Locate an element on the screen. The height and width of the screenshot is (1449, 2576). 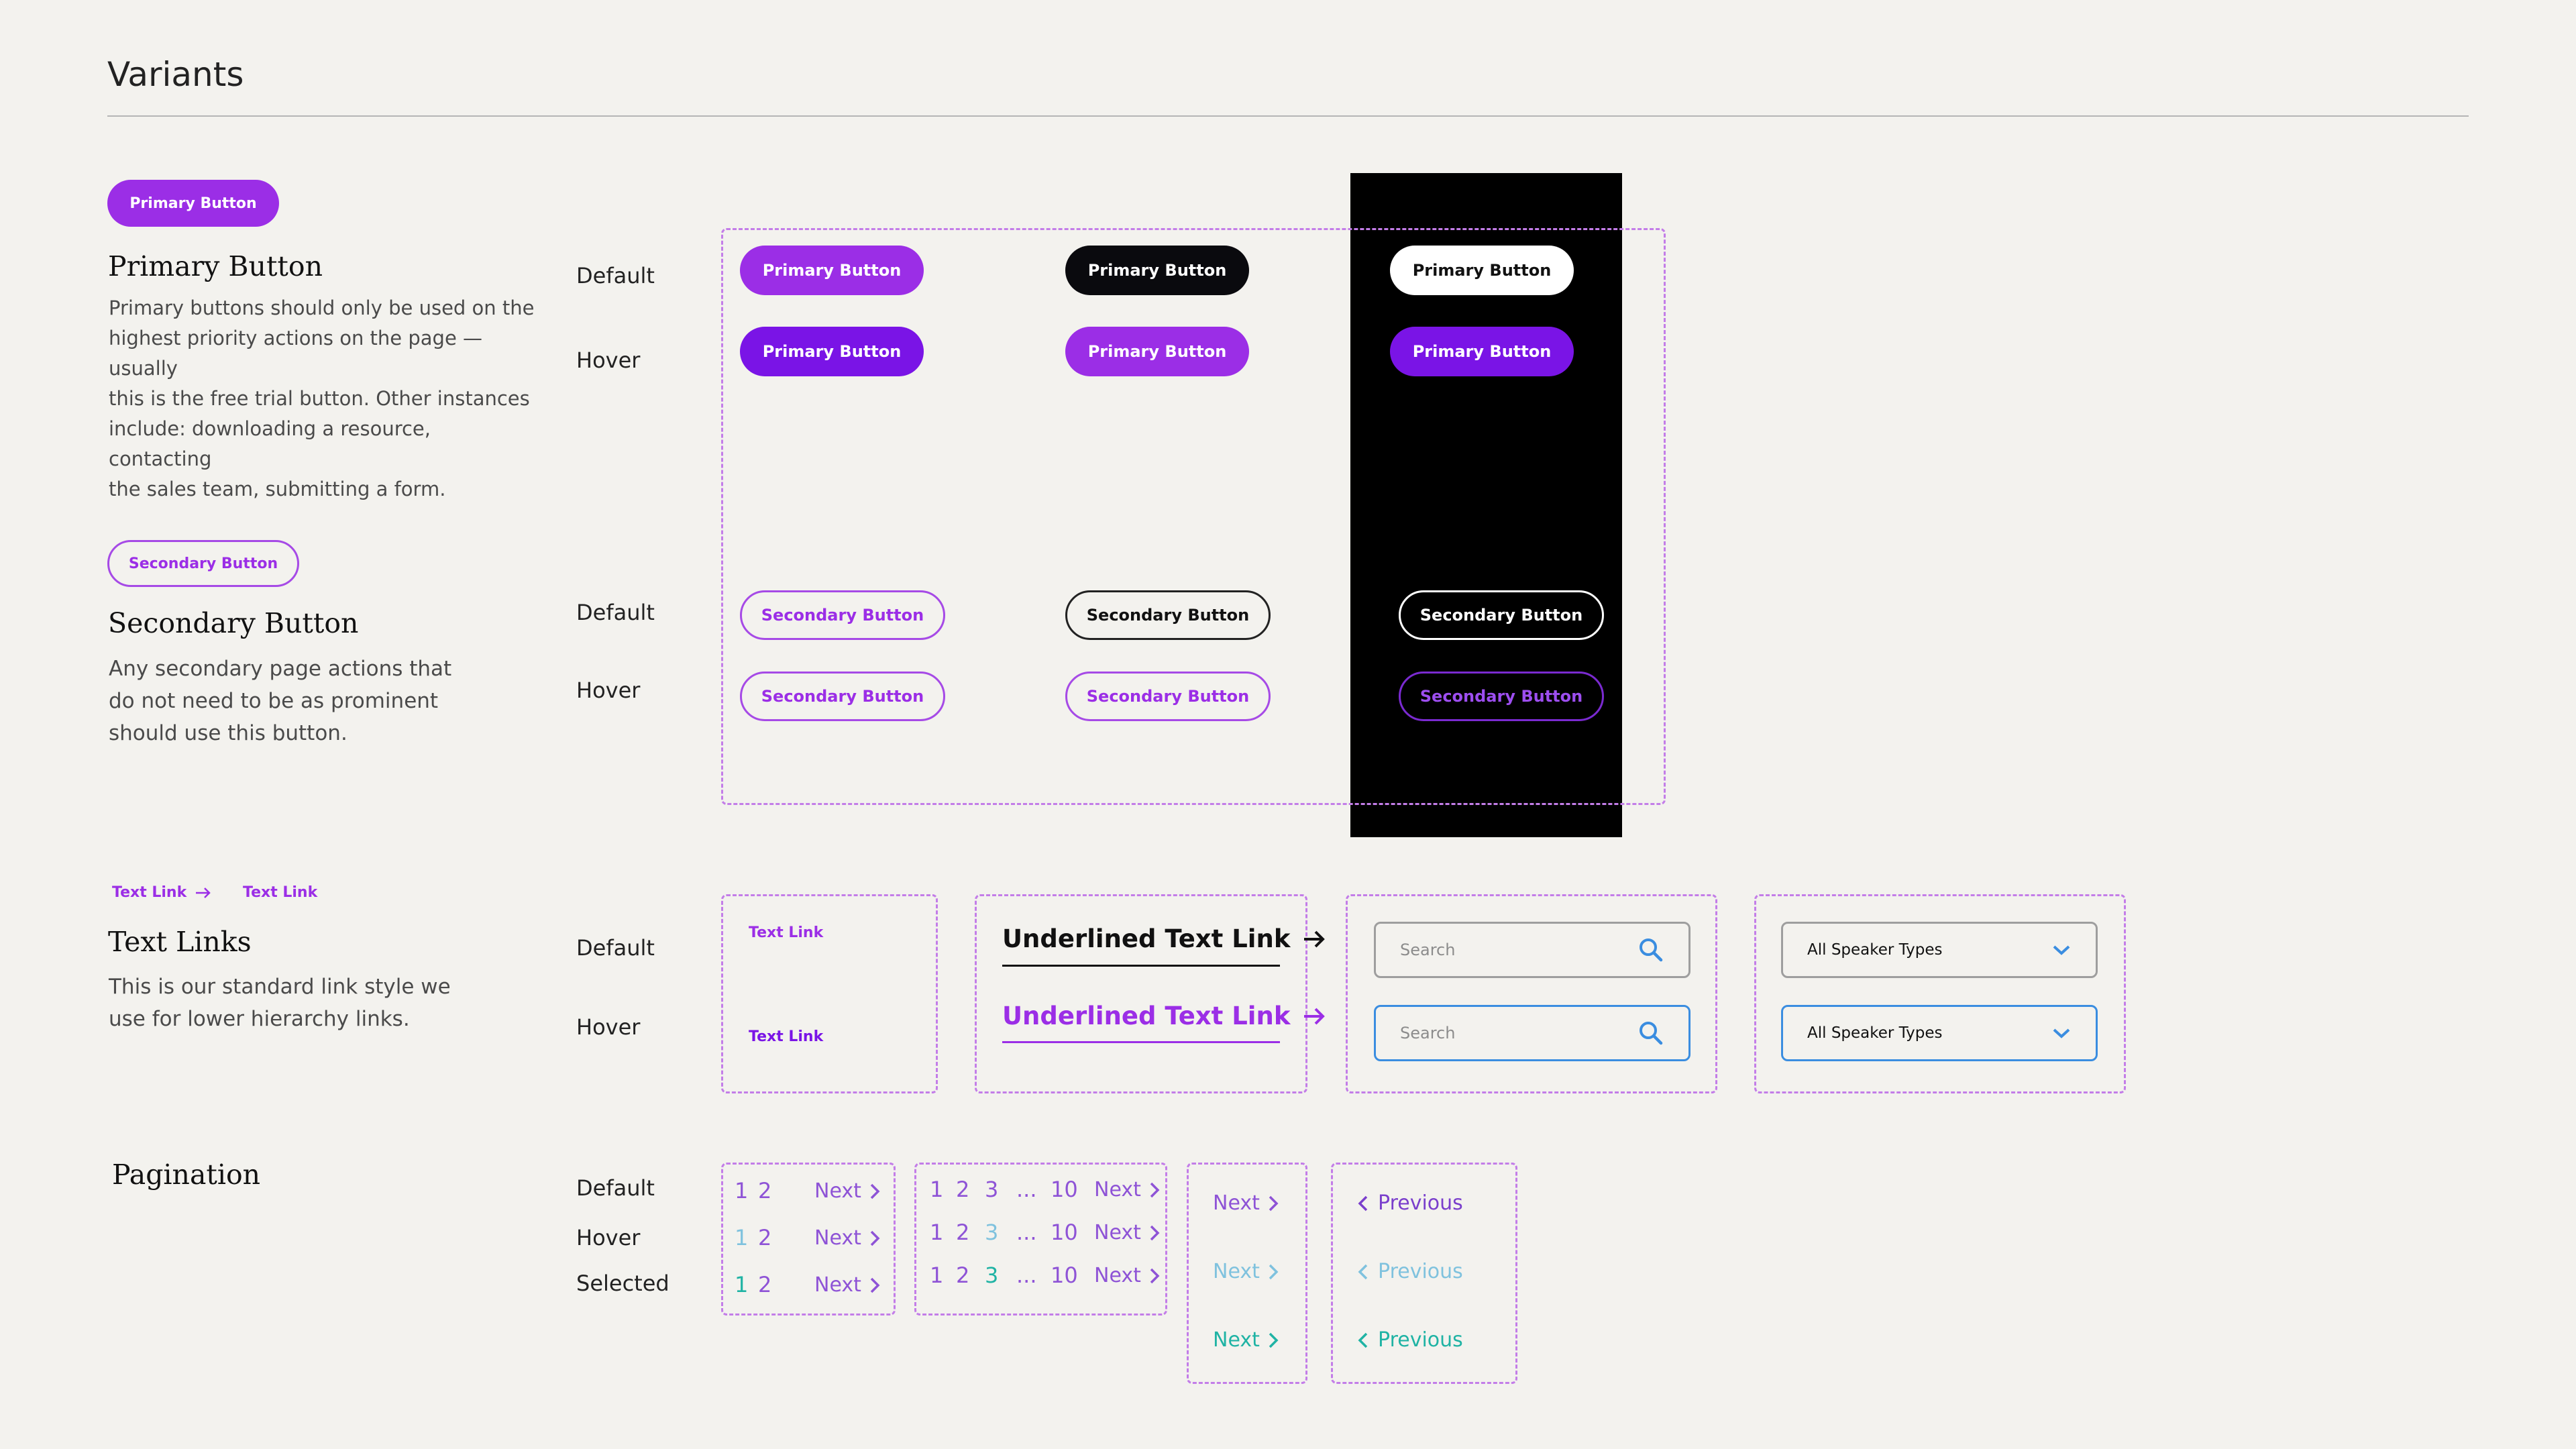
next-button-default: Next is located at coordinates (1246, 1203).